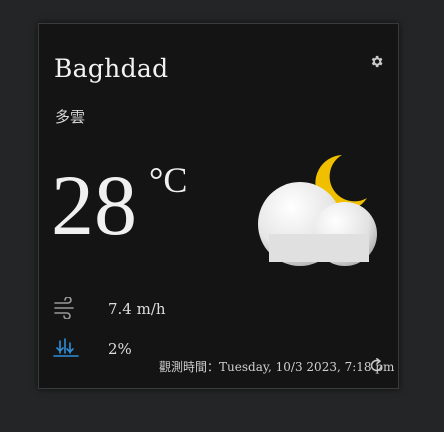 The height and width of the screenshot is (432, 444). What do you see at coordinates (70, 117) in the screenshot?
I see `weather-condition: 多雲` at bounding box center [70, 117].